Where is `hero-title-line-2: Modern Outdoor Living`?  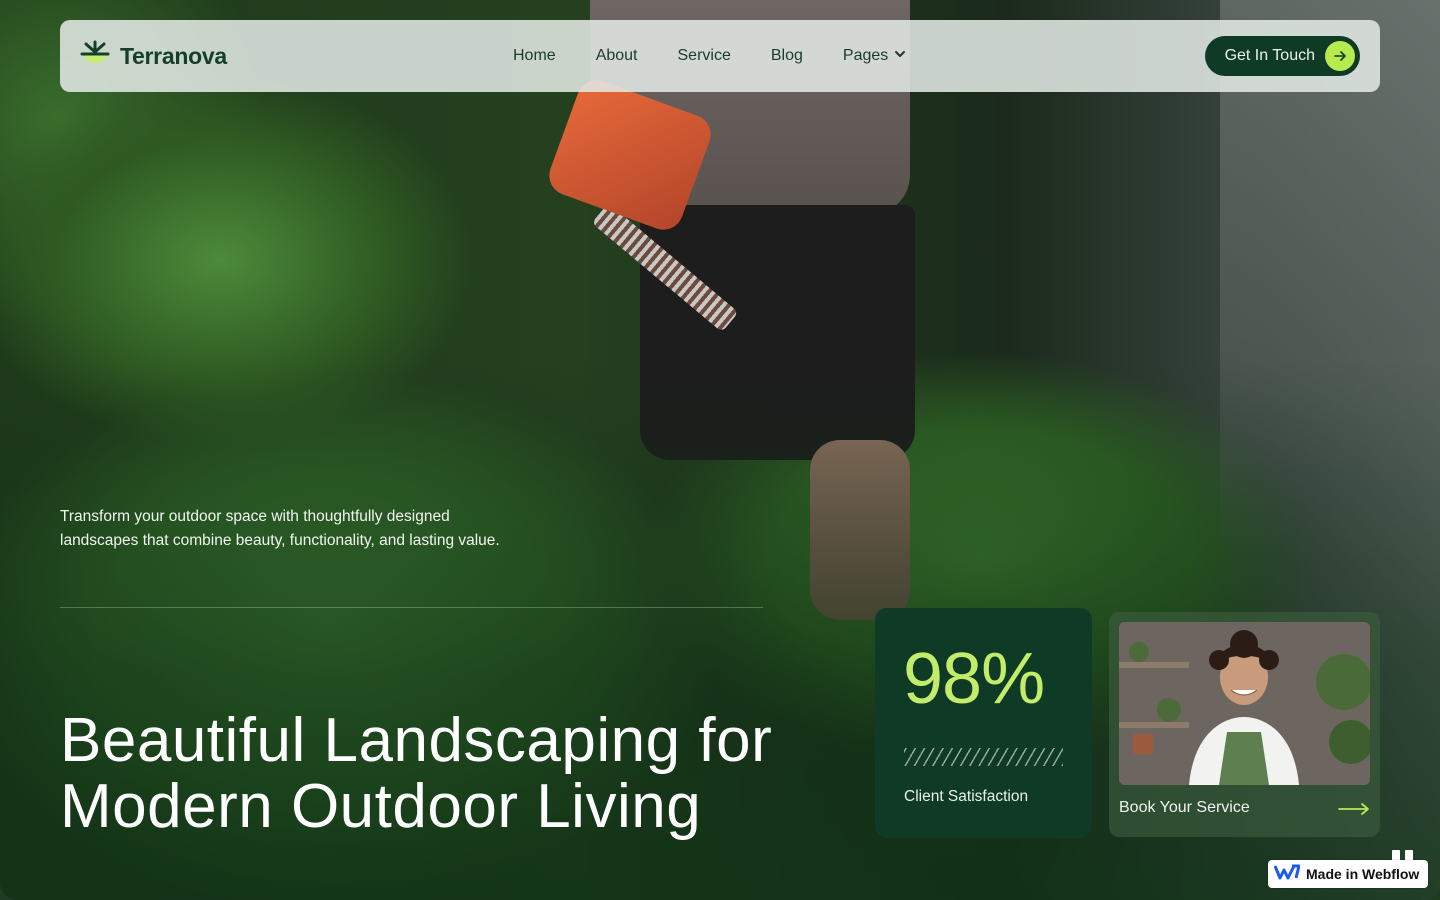 hero-title-line-2: Modern Outdoor Living is located at coordinates (381, 806).